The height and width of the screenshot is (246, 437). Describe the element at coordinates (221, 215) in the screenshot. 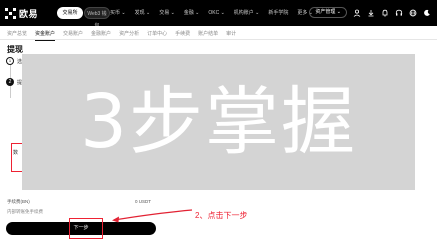

I see `annotation-text: 2、点击下一步` at that location.